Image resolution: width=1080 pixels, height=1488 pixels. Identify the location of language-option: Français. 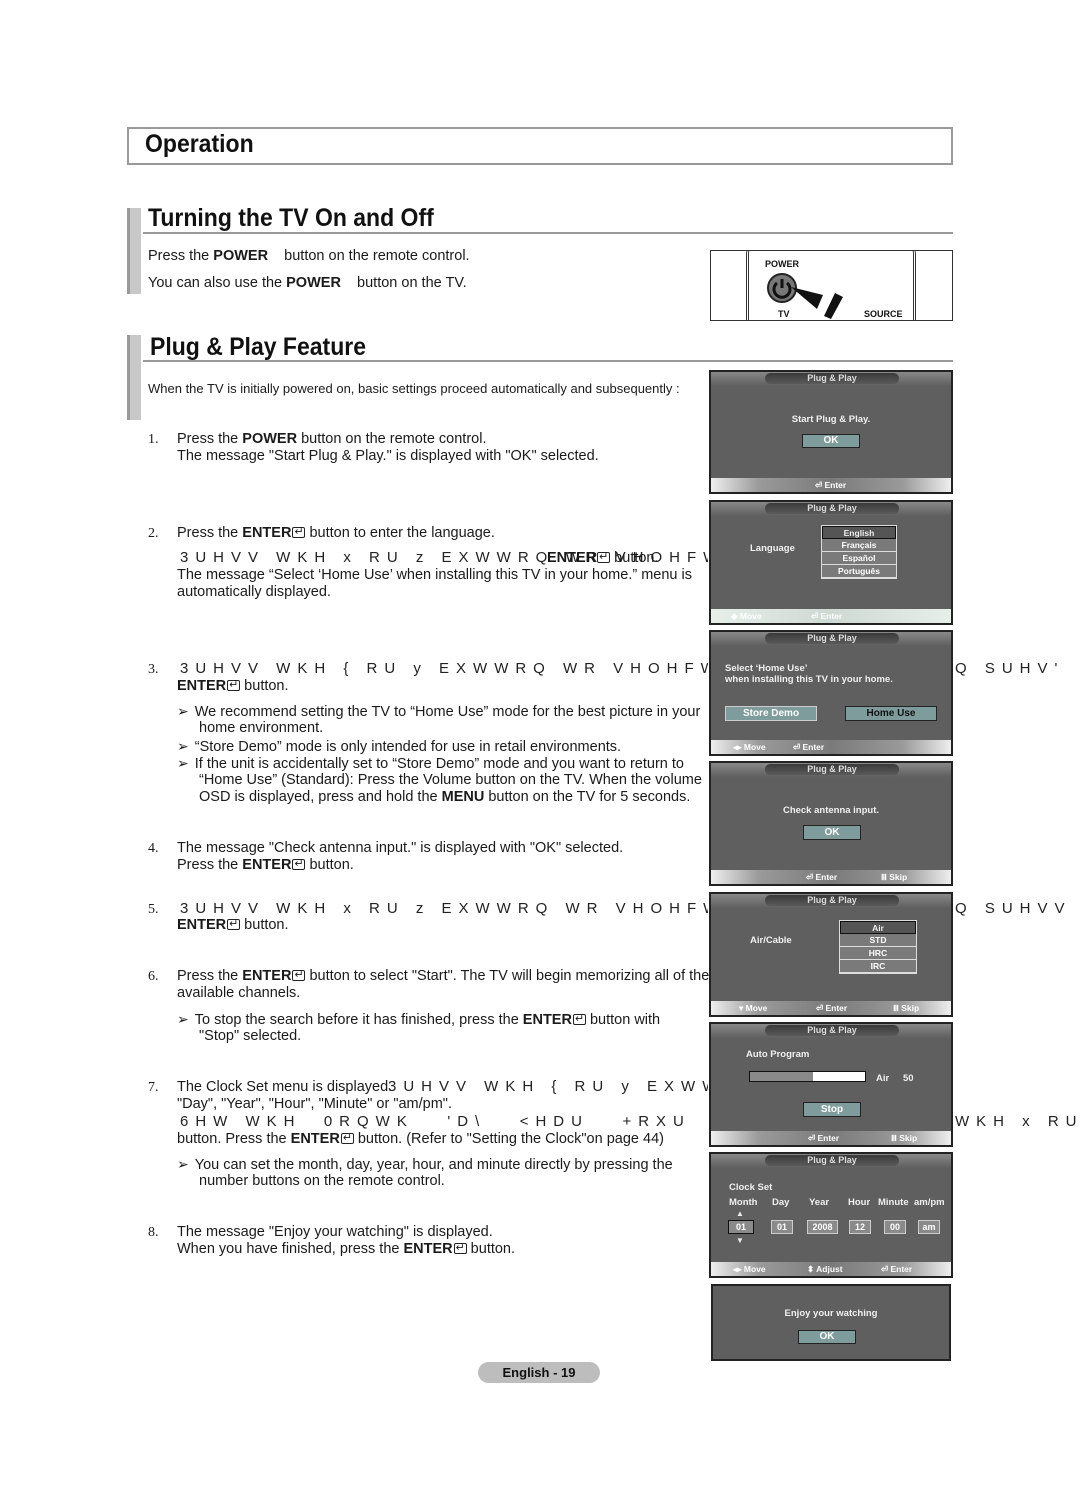
(859, 545).